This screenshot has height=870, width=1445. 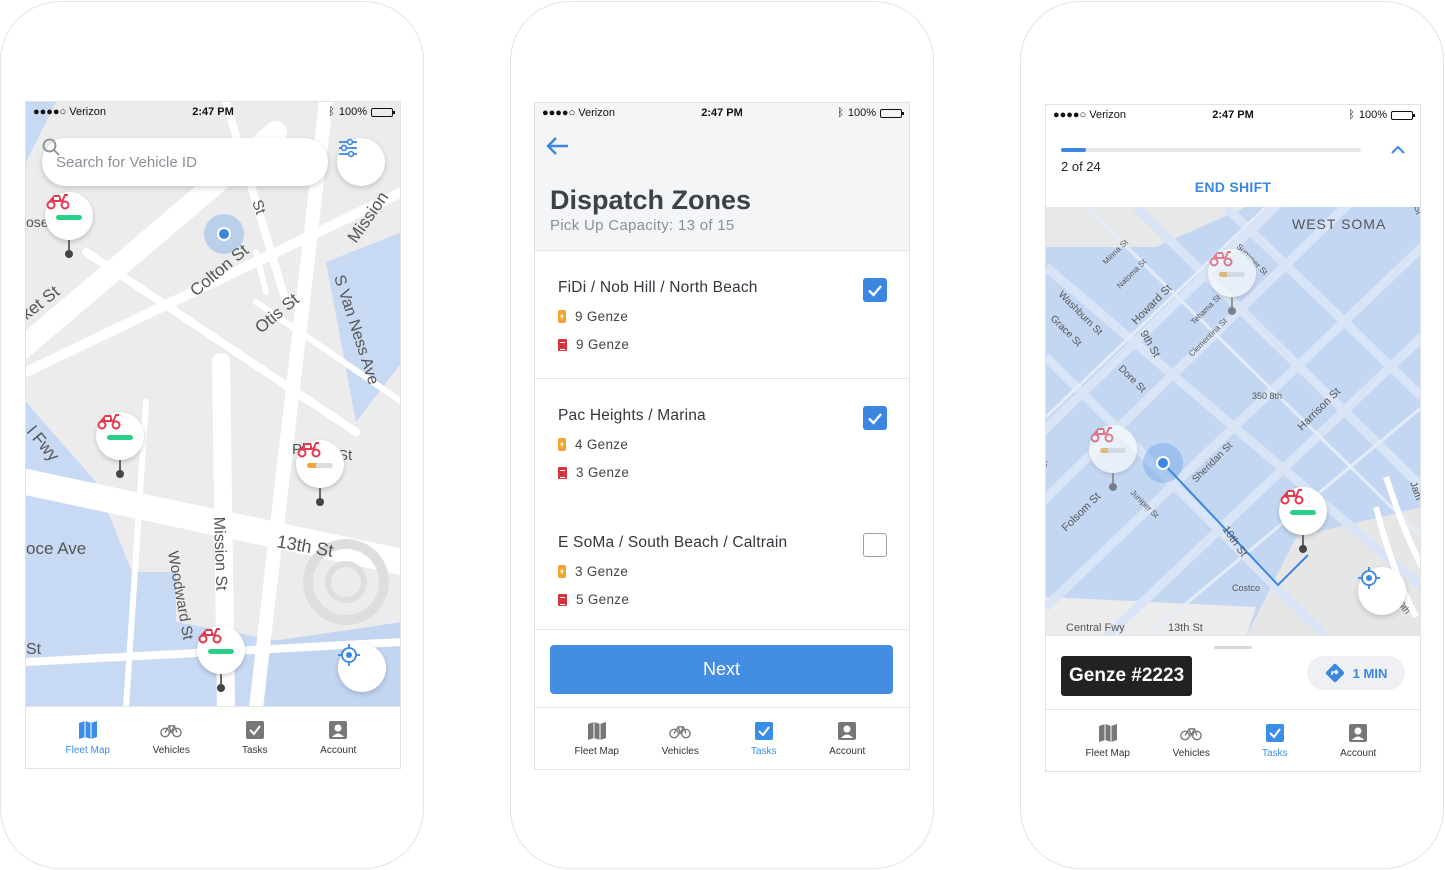 I want to click on end-shift-button: END SHIFT, so click(x=1233, y=187).